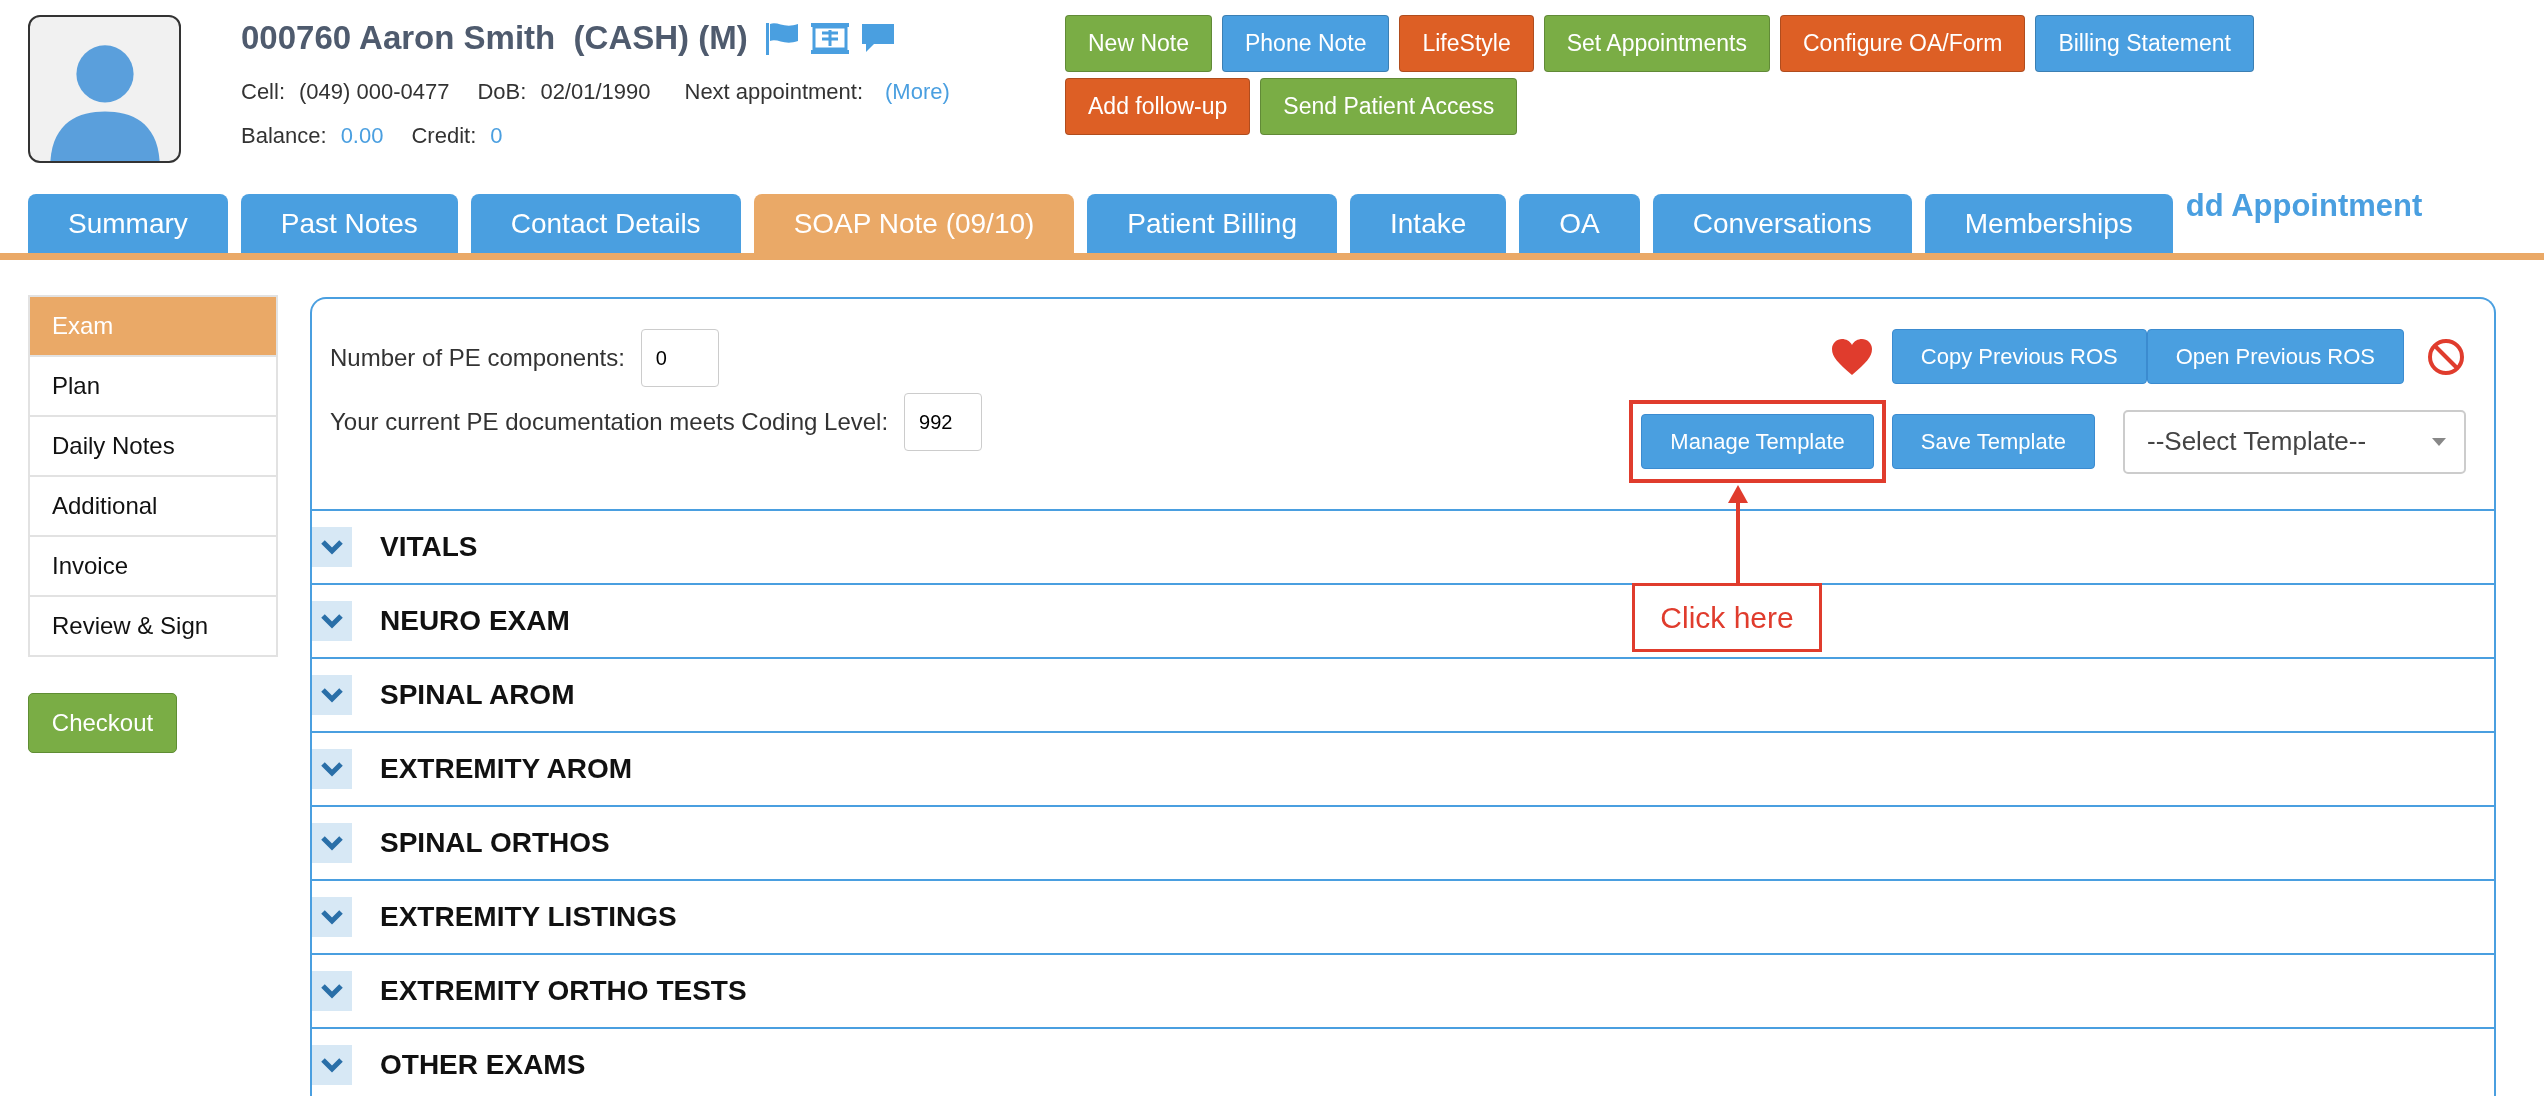 This screenshot has width=2544, height=1096. What do you see at coordinates (502, 92) in the screenshot?
I see `dob-label: DoB:` at bounding box center [502, 92].